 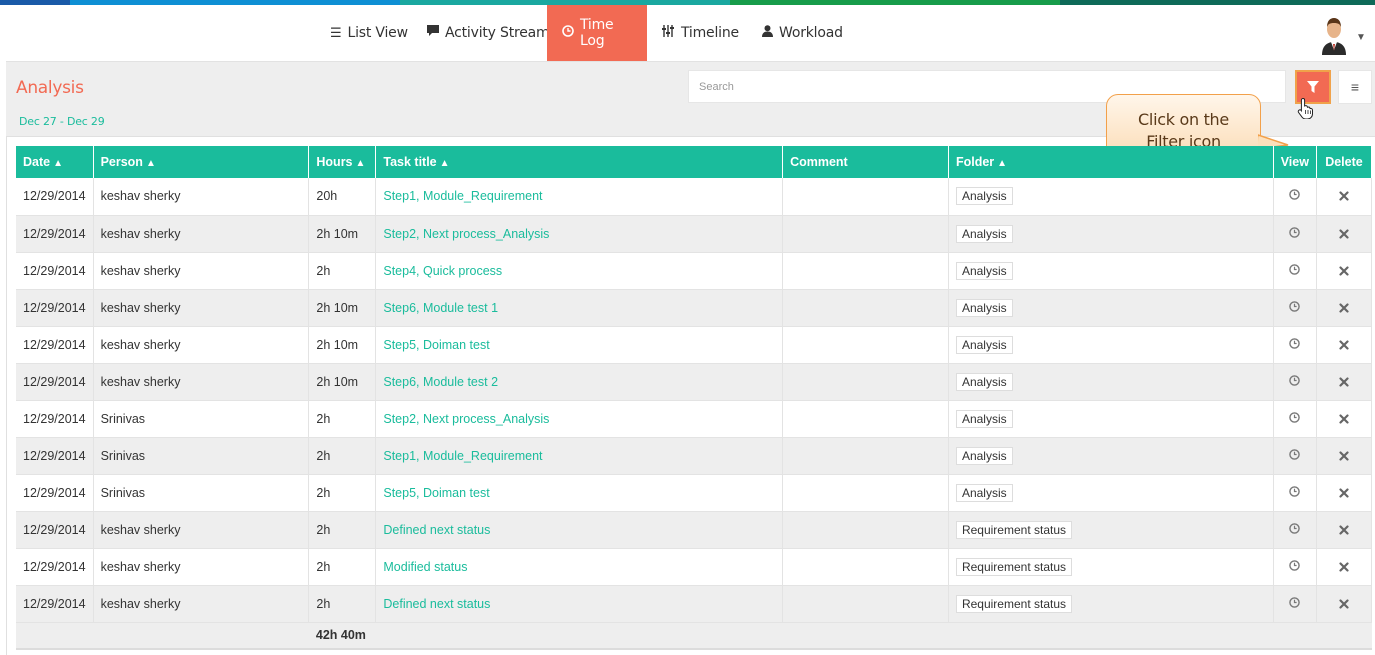 I want to click on cell-folder: Analysis, so click(x=1111, y=419).